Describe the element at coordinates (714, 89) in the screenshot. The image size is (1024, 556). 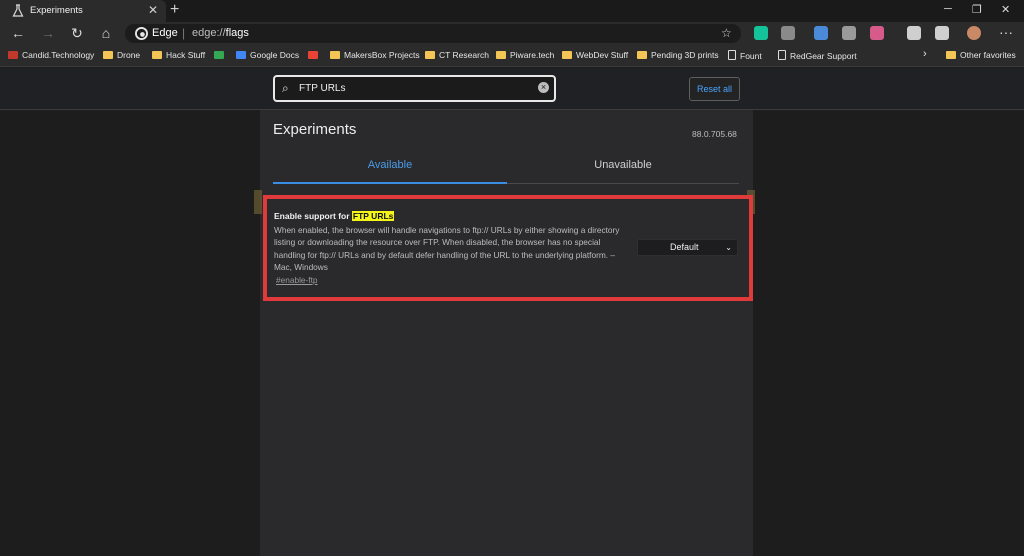
I see `reset-all-button: Reset all` at that location.